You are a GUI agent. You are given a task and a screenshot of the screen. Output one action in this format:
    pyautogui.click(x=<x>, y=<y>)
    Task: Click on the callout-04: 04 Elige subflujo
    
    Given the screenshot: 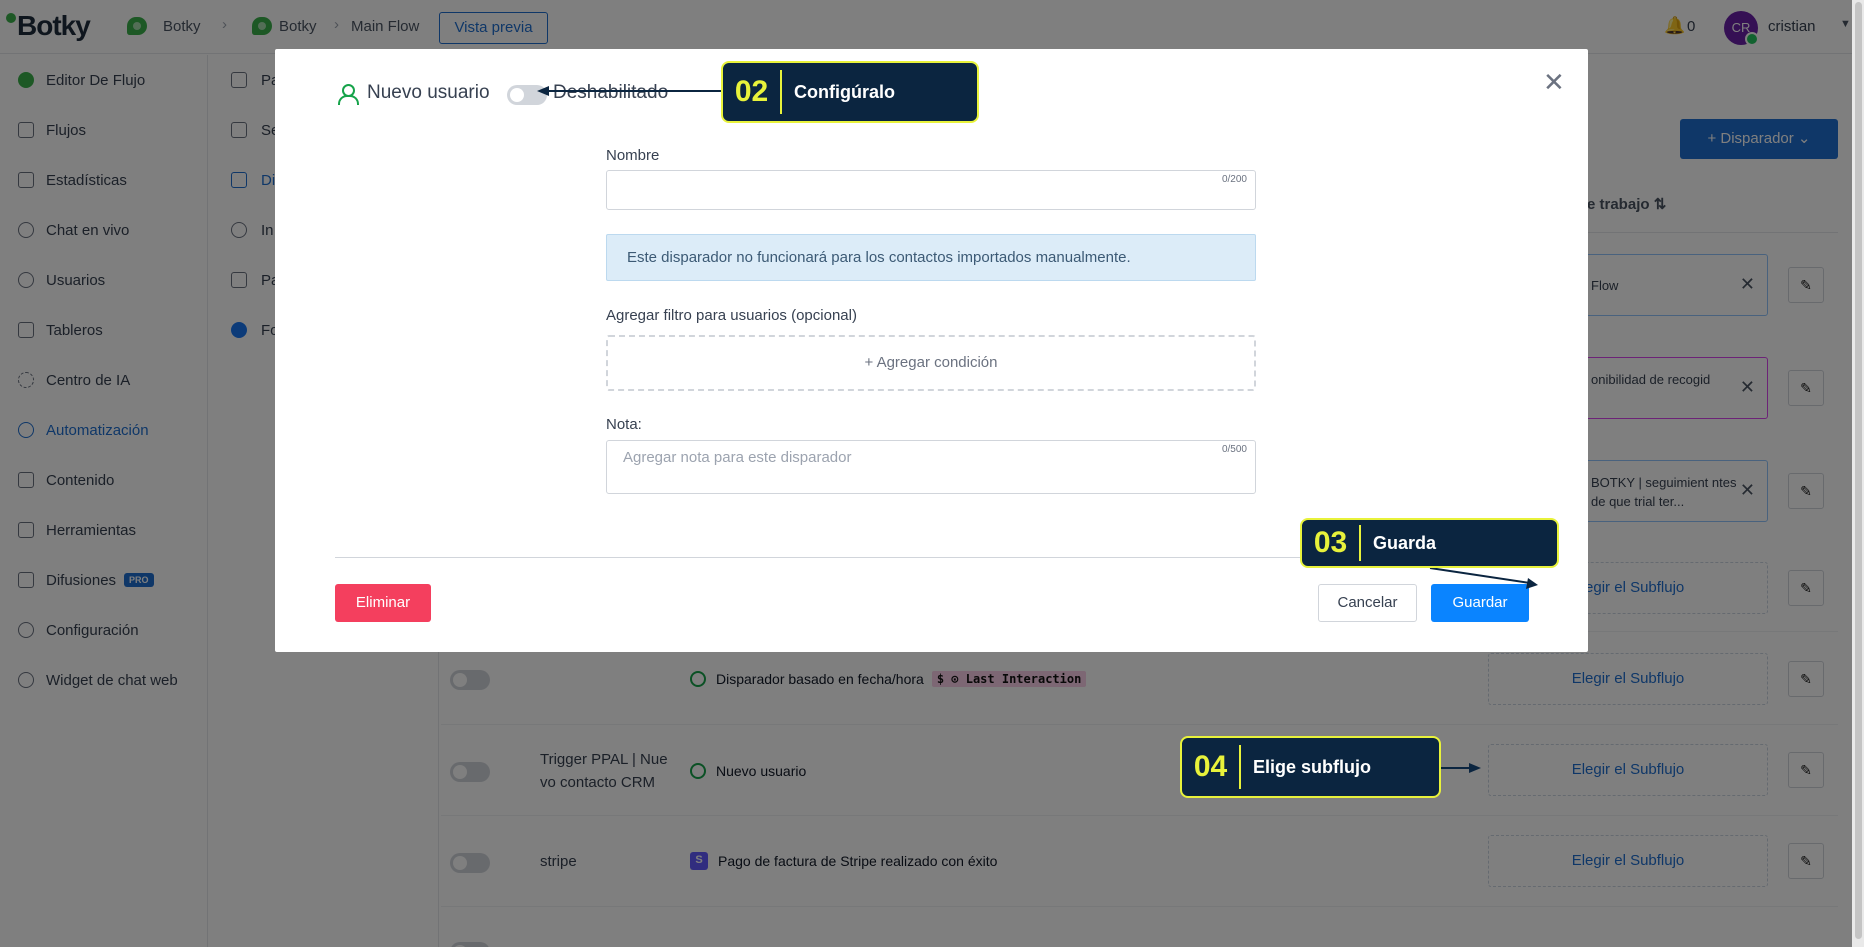 What is the action you would take?
    pyautogui.click(x=1310, y=767)
    